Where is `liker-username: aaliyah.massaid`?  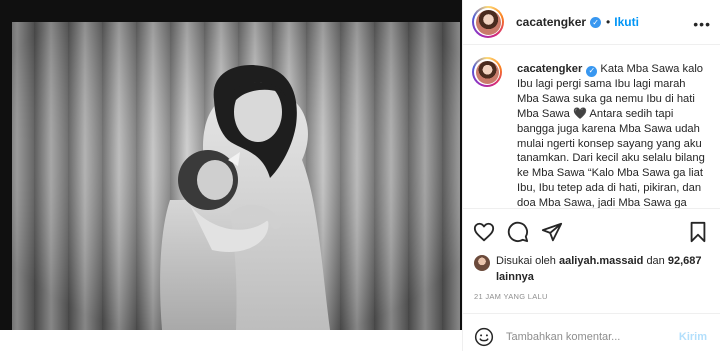 liker-username: aaliyah.massaid is located at coordinates (601, 261).